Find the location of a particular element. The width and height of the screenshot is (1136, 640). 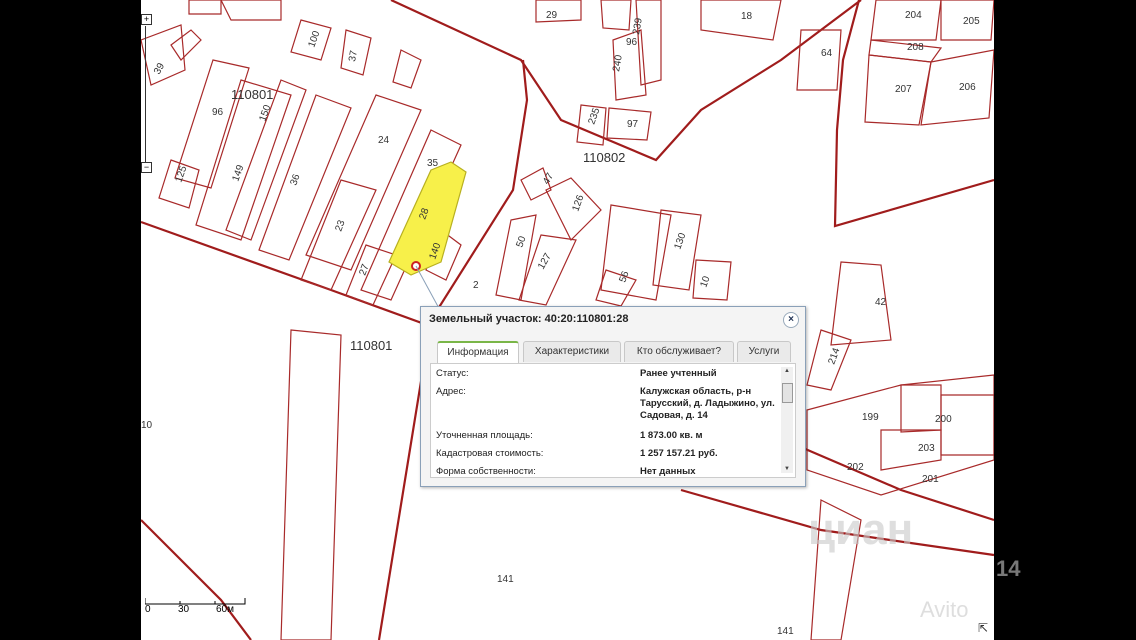

zoom-control: + − is located at coordinates (146, 94).